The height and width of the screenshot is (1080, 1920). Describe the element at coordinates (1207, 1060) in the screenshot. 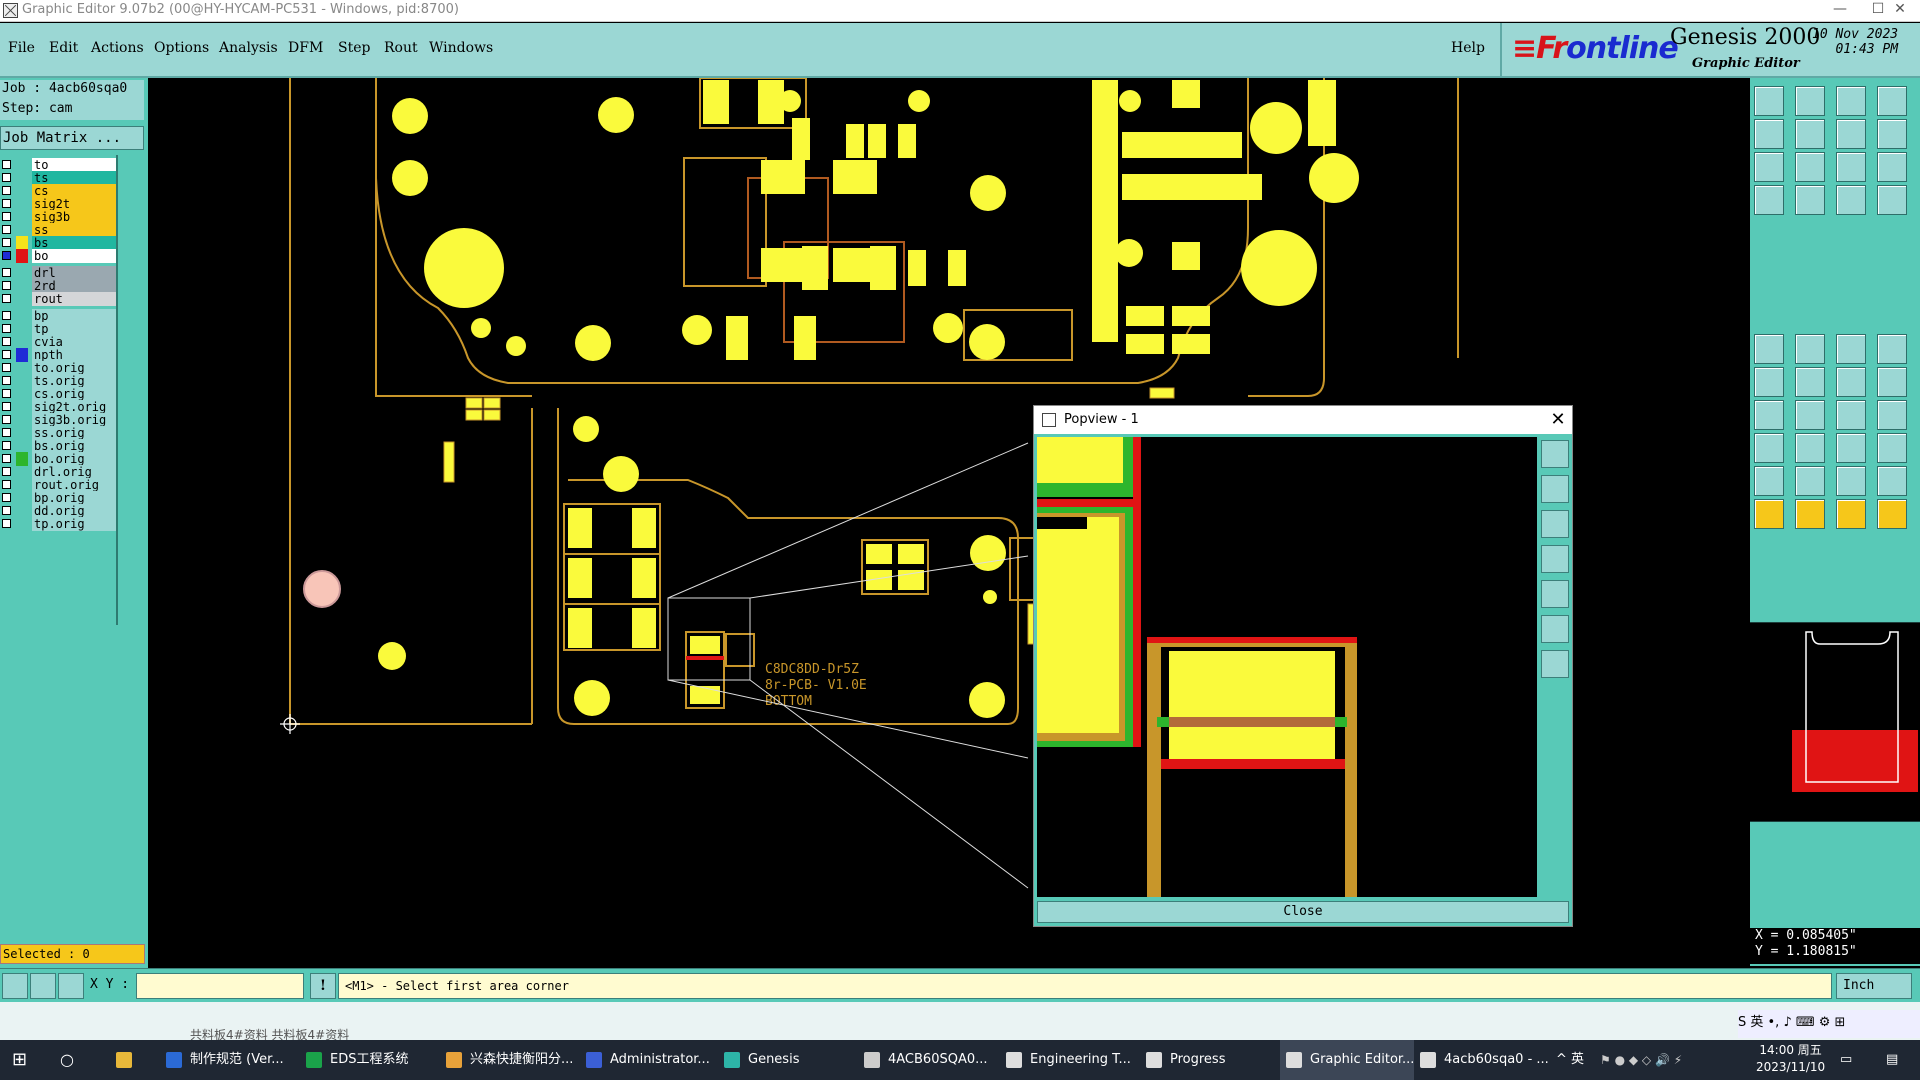

I see `taskbar-item: Progress` at that location.